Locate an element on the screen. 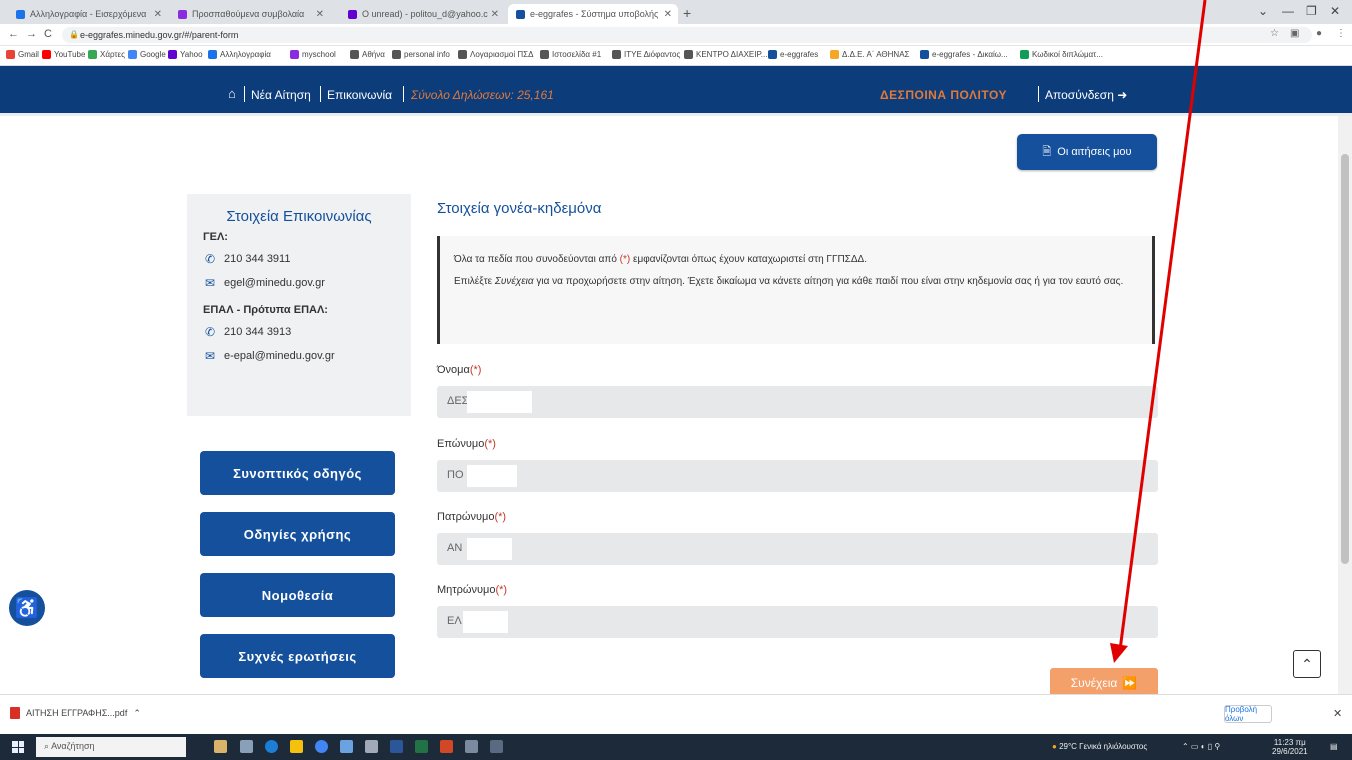 The height and width of the screenshot is (760, 1352). document-icon: 🗎 is located at coordinates (1047, 151).